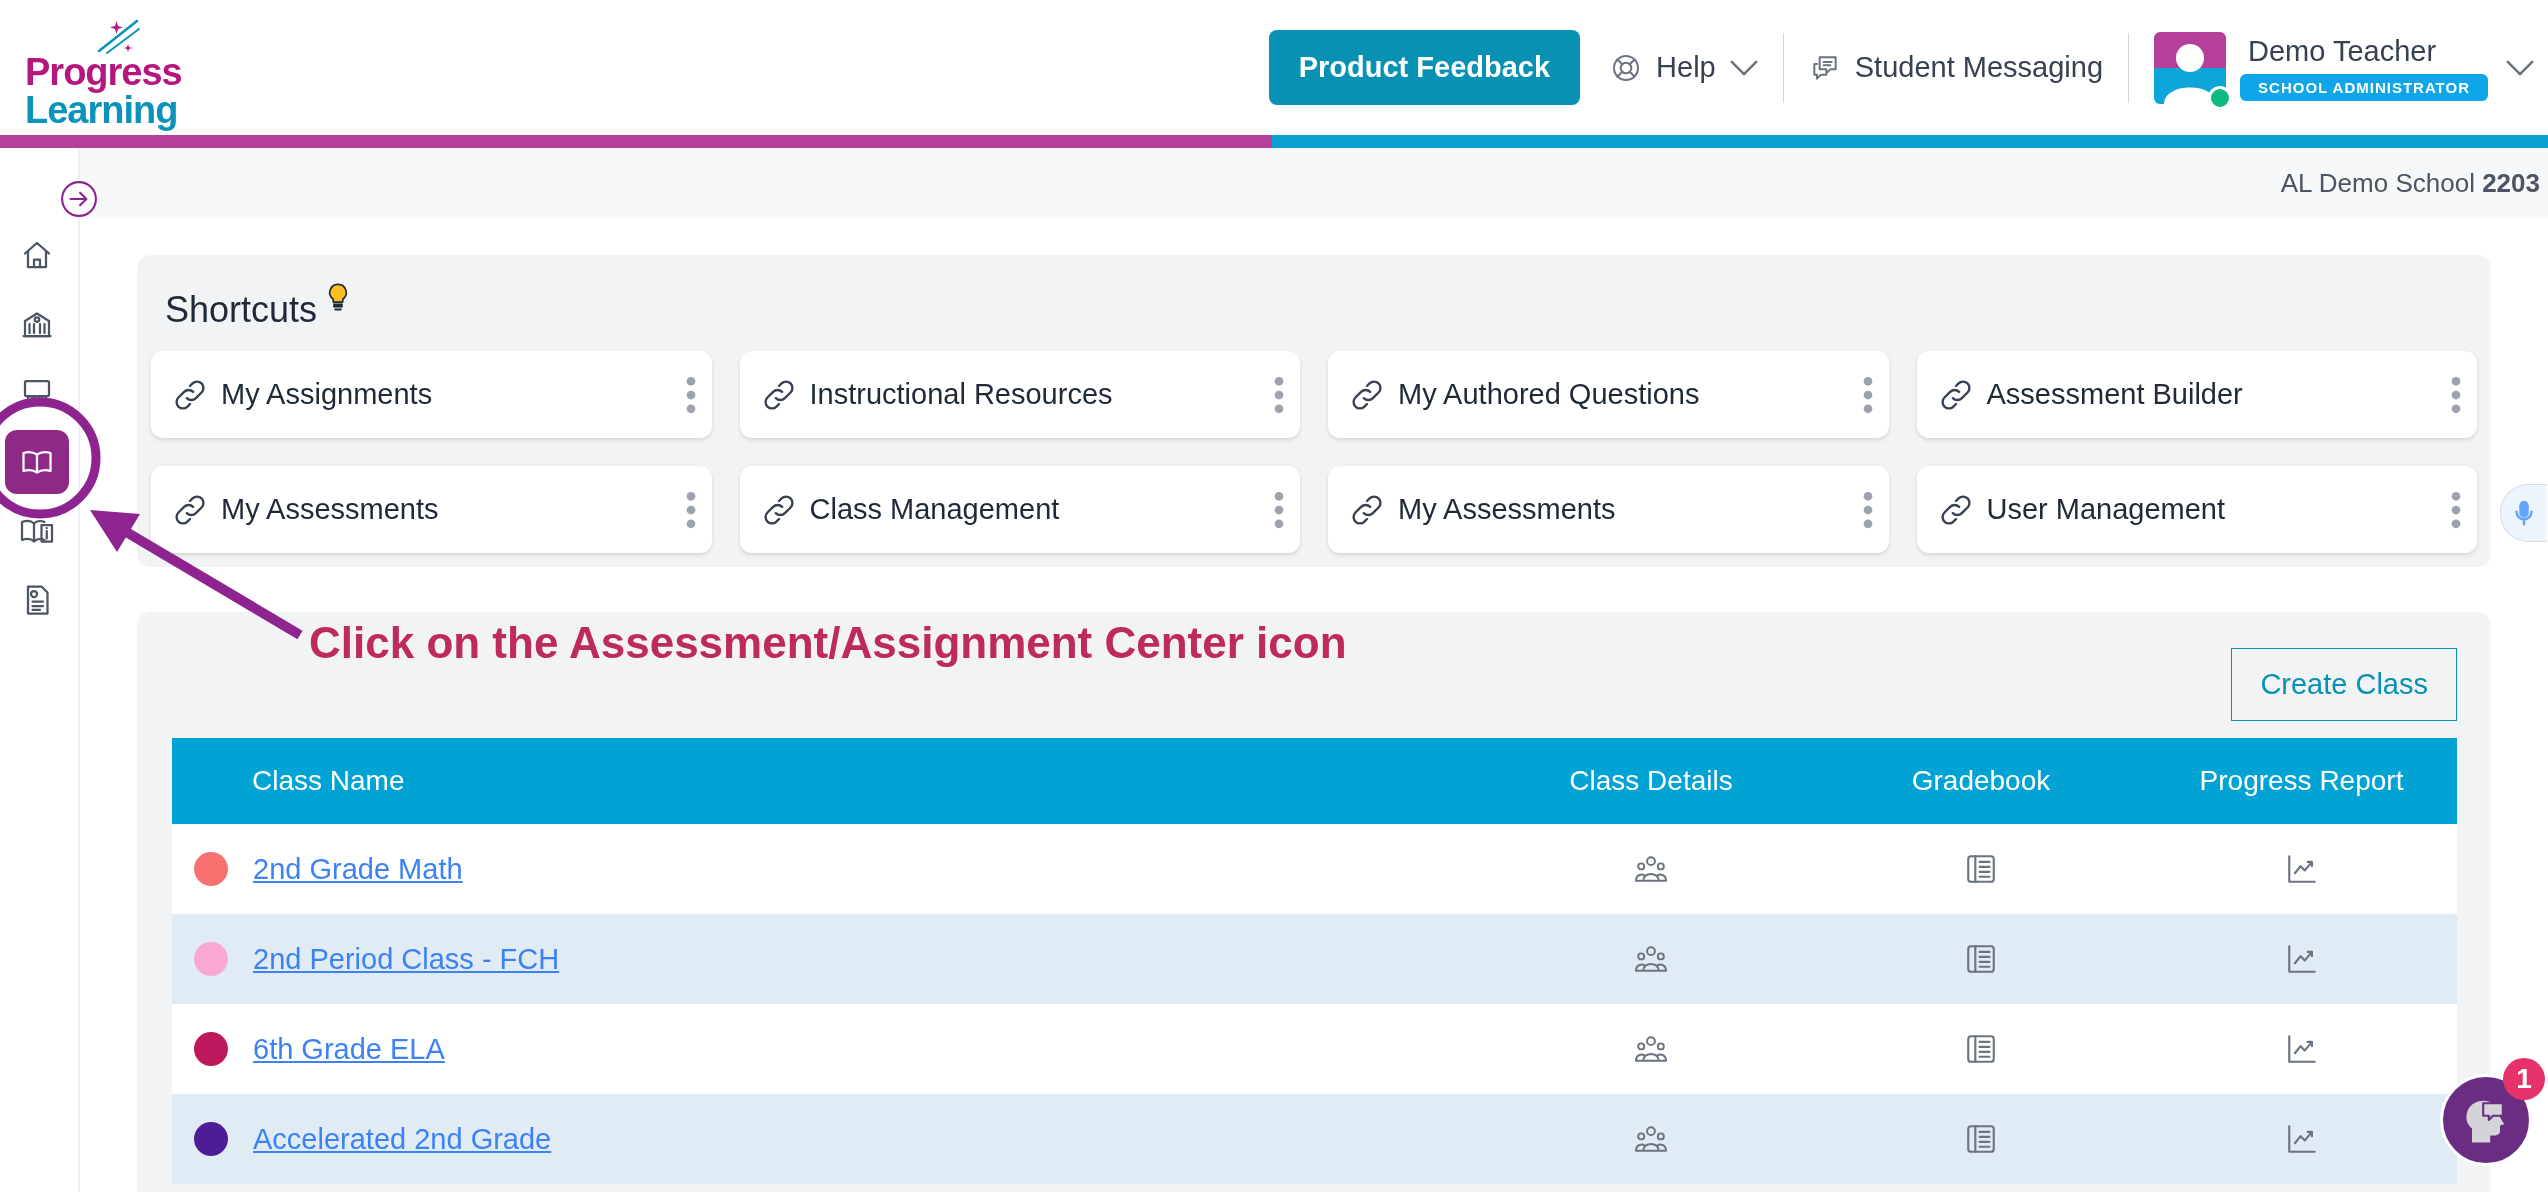 This screenshot has width=2548, height=1192. I want to click on sidebar-item, so click(37, 462).